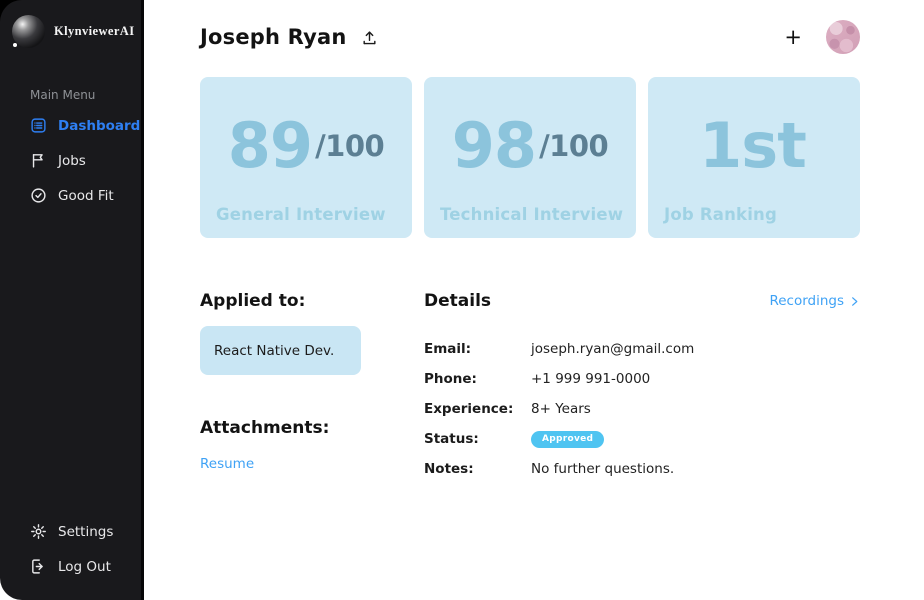  I want to click on sidebar-item-label: Dashboard, so click(99, 125).